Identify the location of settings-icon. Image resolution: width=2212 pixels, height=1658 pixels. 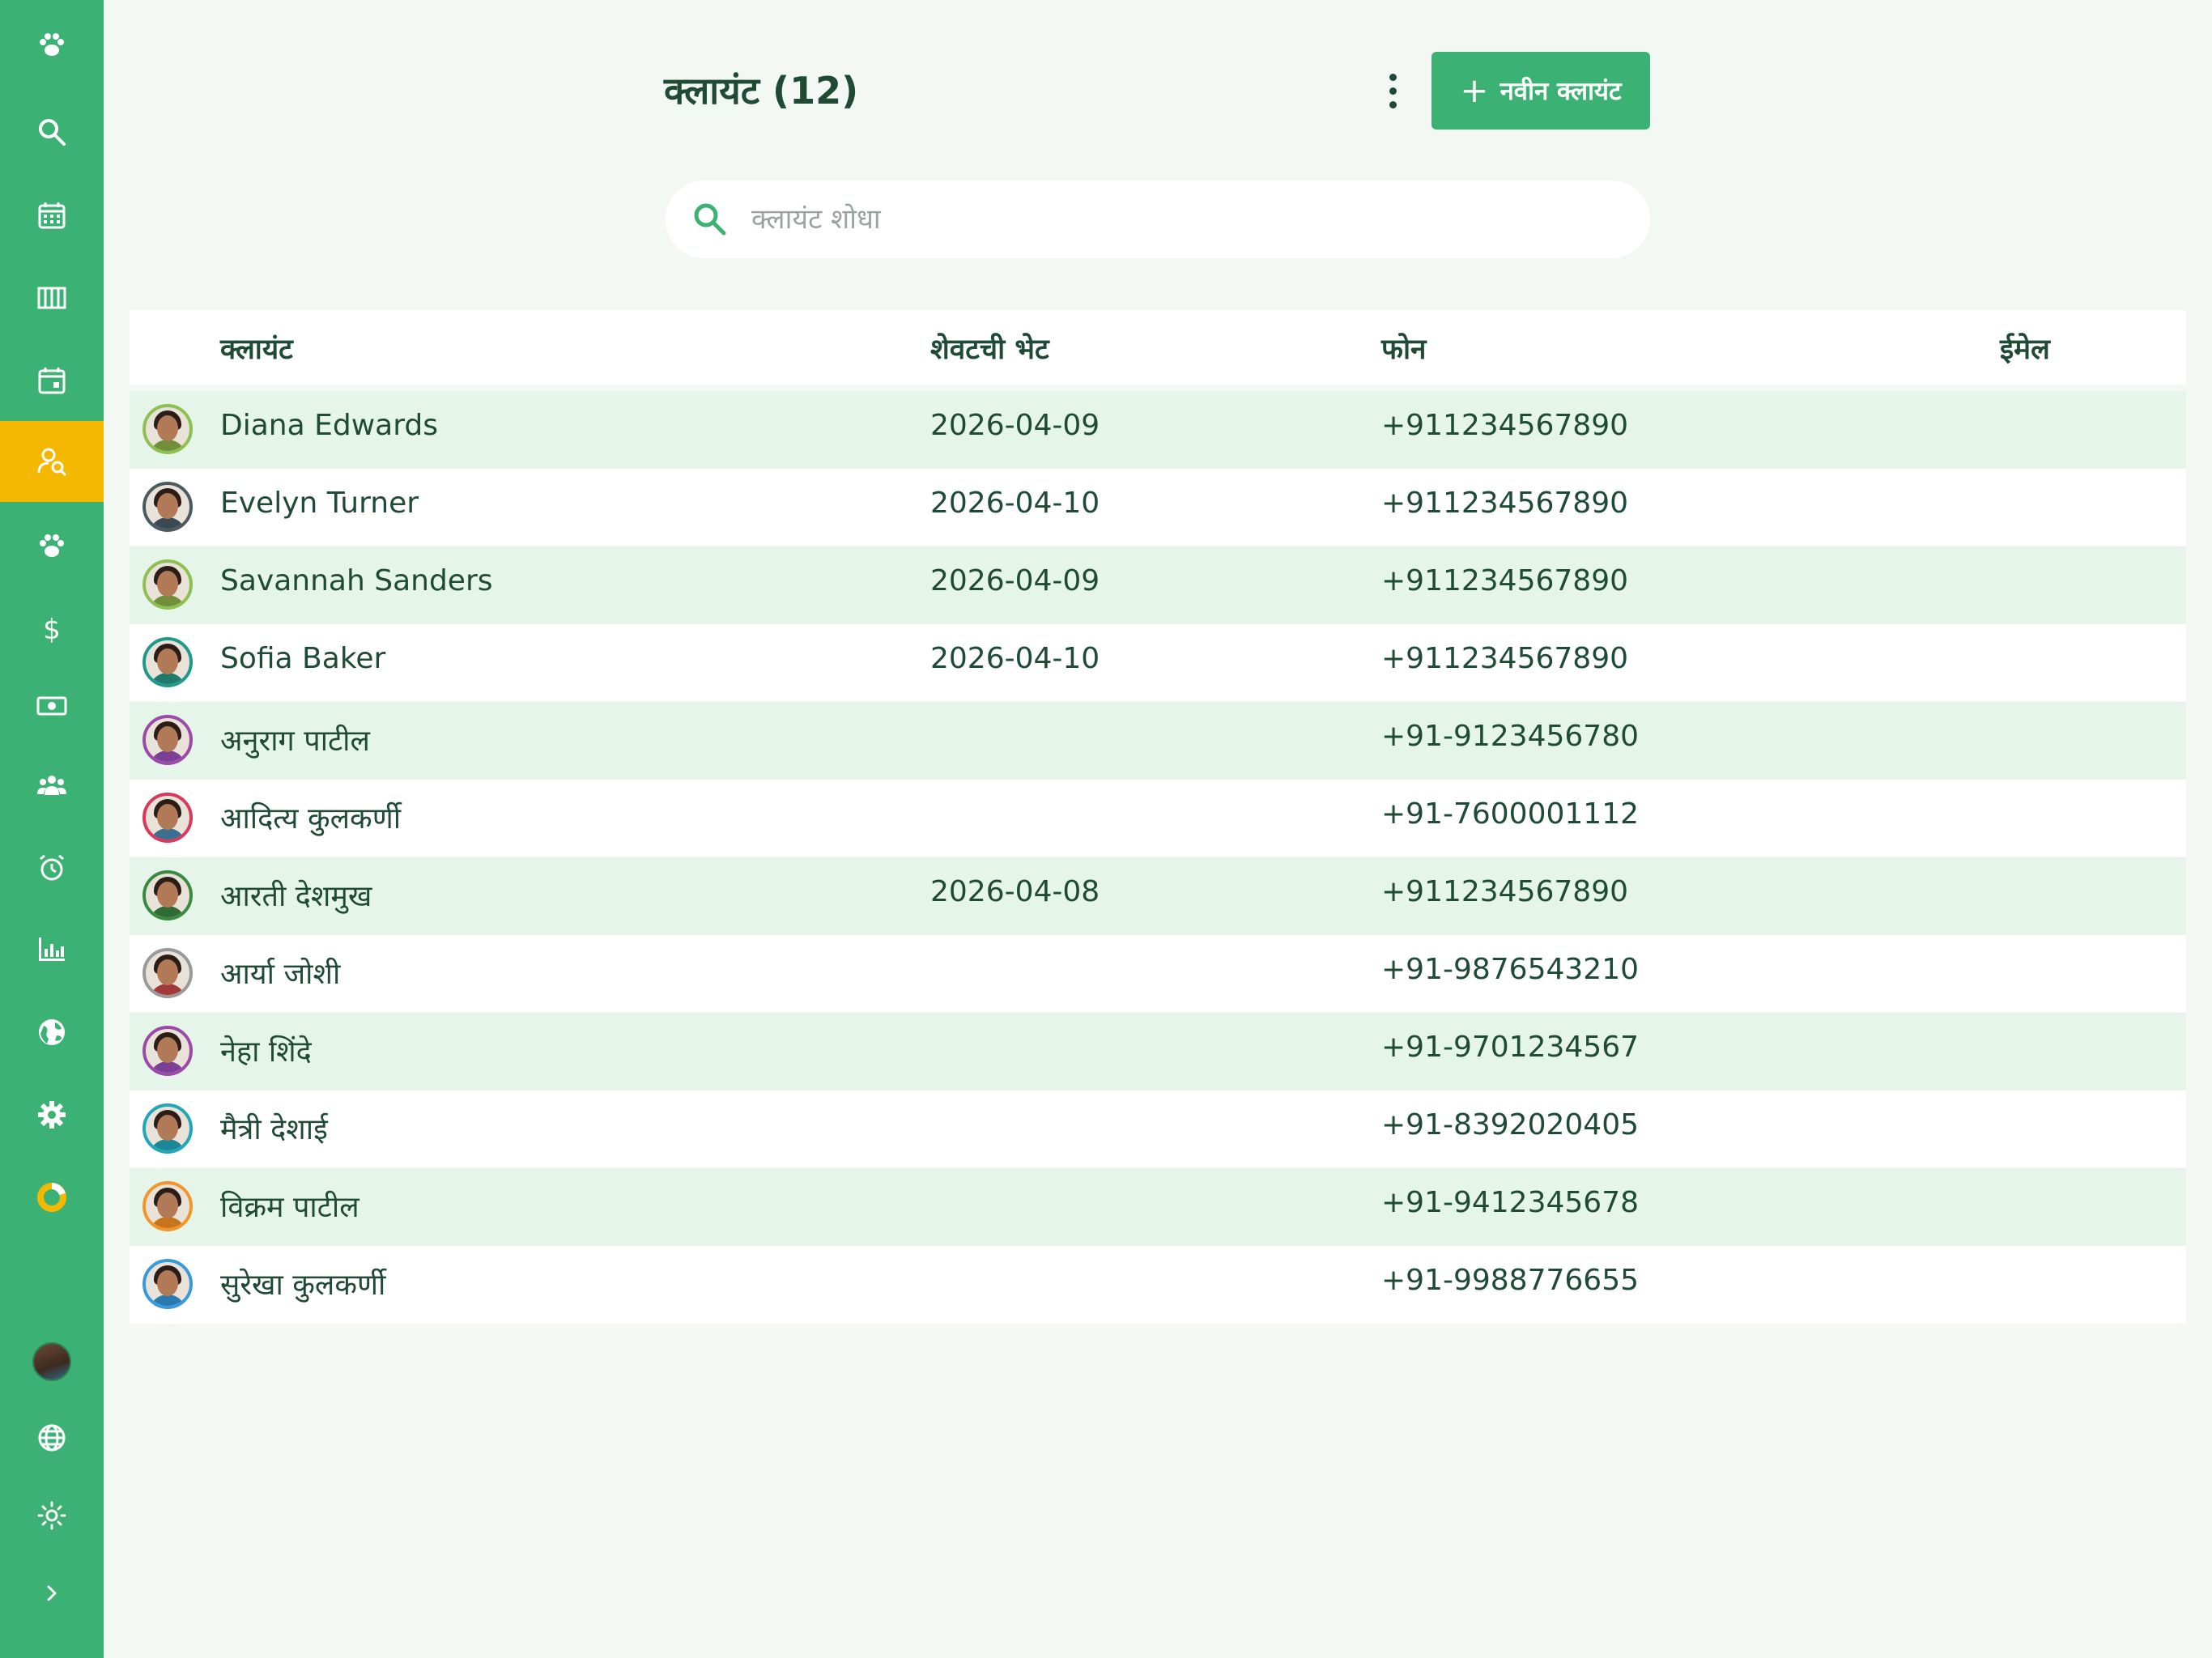
(52, 1115).